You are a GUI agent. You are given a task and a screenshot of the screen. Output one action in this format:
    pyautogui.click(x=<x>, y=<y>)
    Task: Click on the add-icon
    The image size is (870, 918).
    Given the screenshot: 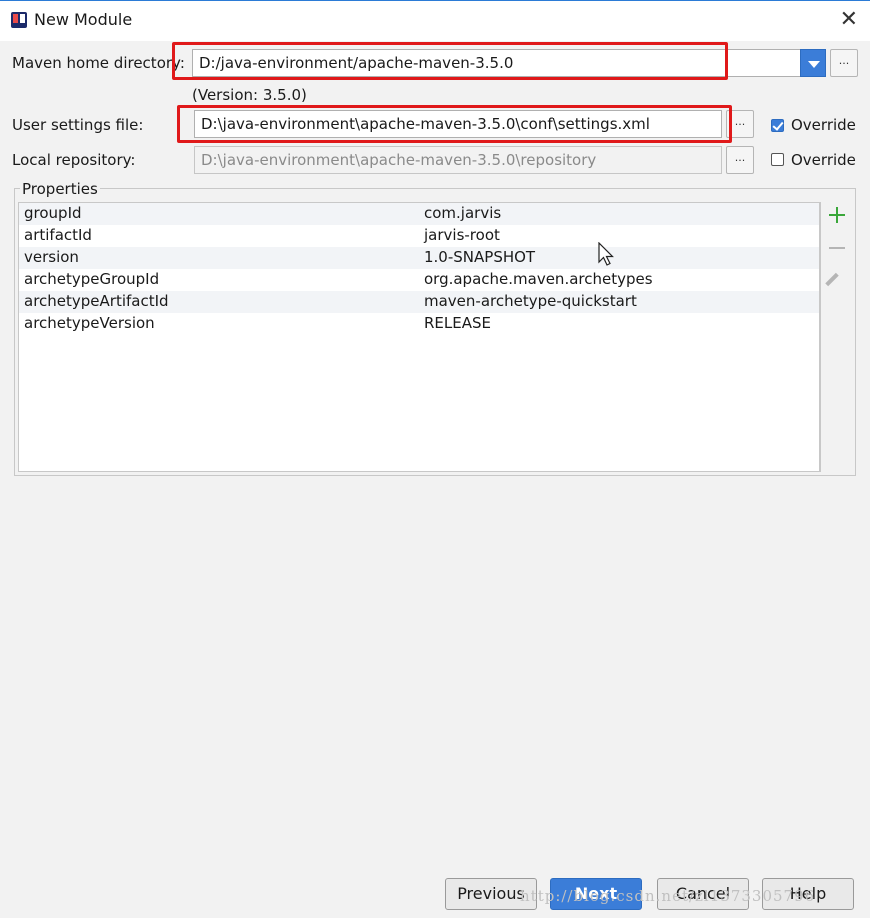 What is the action you would take?
    pyautogui.click(x=837, y=215)
    